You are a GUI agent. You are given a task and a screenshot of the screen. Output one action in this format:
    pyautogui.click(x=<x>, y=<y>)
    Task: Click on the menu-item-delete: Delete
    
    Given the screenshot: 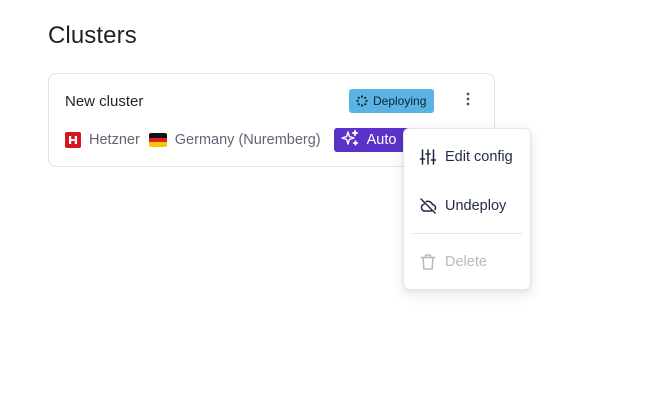 What is the action you would take?
    pyautogui.click(x=467, y=262)
    